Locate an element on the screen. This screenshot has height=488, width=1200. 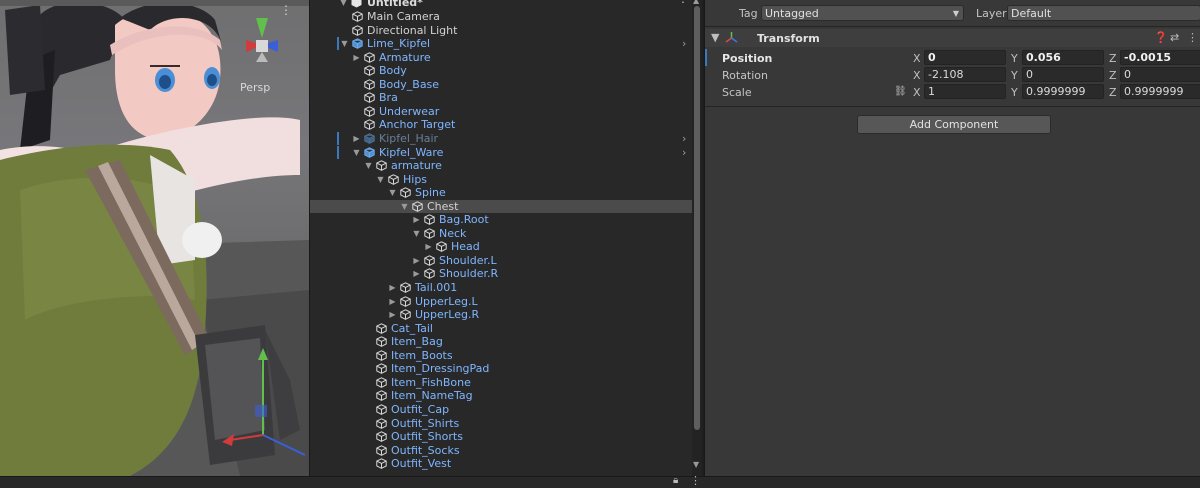
hierarchy-item: ▶ Tail.001 is located at coordinates (502, 288).